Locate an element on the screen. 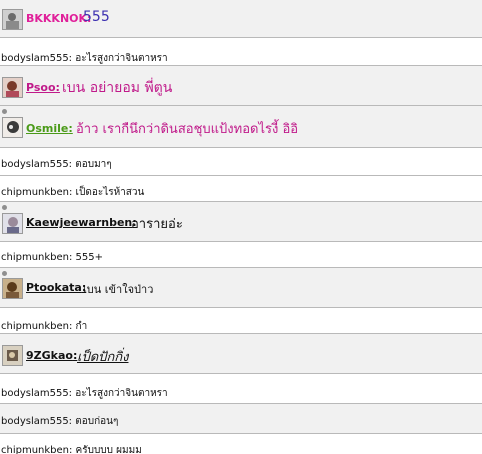  chat-line-text: chipmunkben: เป็ดอะไรห้าสวน is located at coordinates (73, 192).